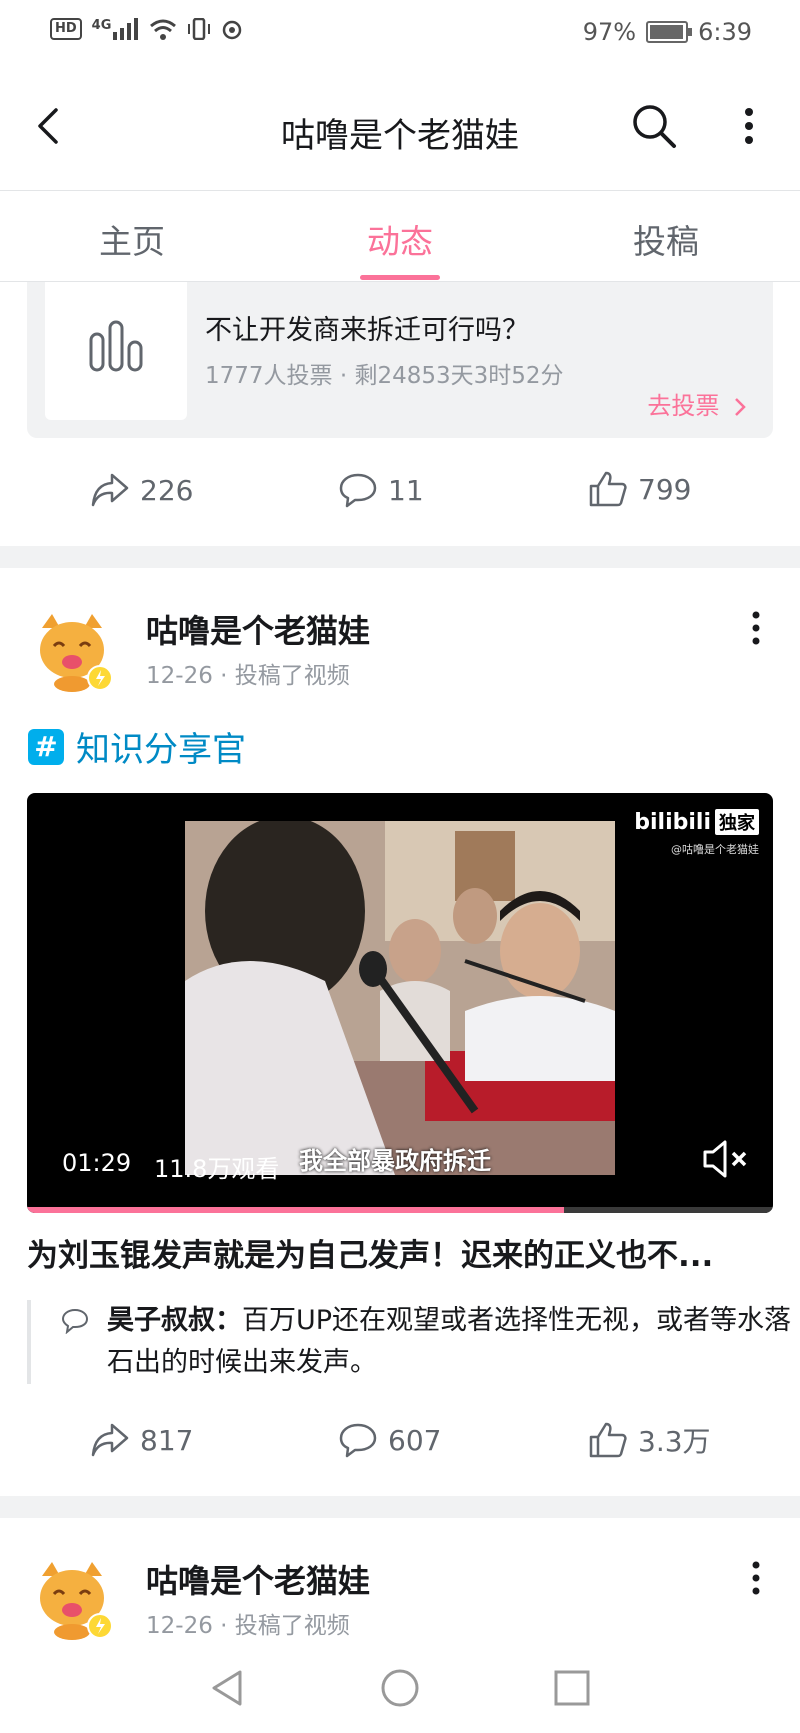  I want to click on chevron-right-icon, so click(740, 407).